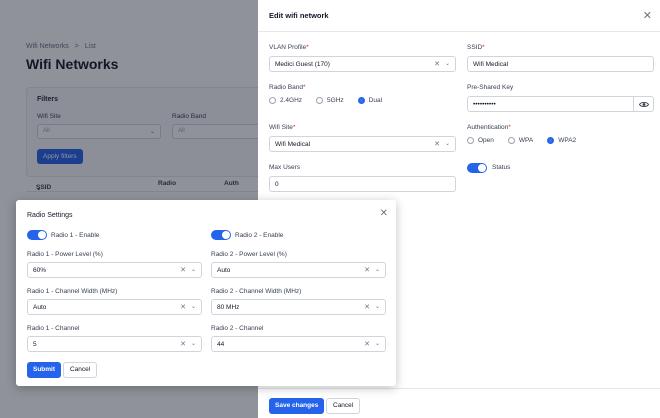  Describe the element at coordinates (37, 235) in the screenshot. I see `radio1-enable-toggle` at that location.